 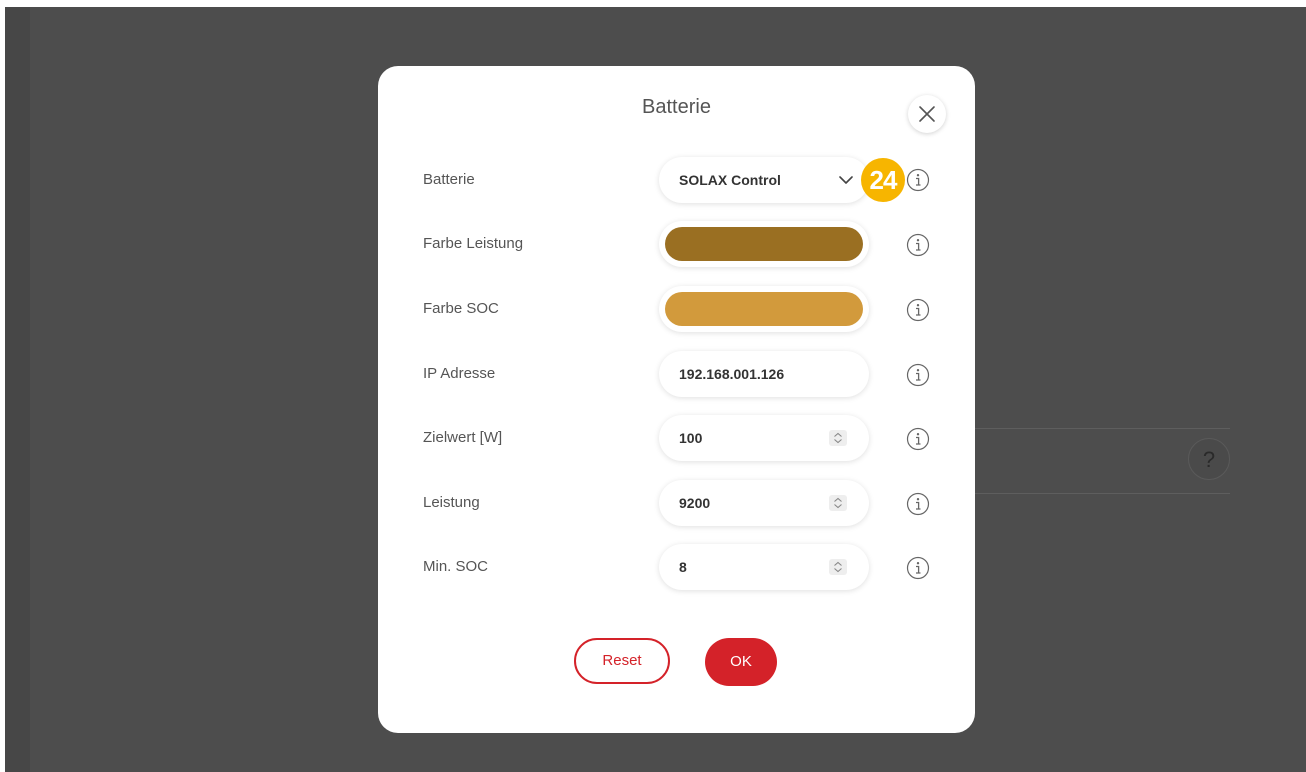 What do you see at coordinates (730, 180) in the screenshot?
I see `battery-type-value: SOLAX Control` at bounding box center [730, 180].